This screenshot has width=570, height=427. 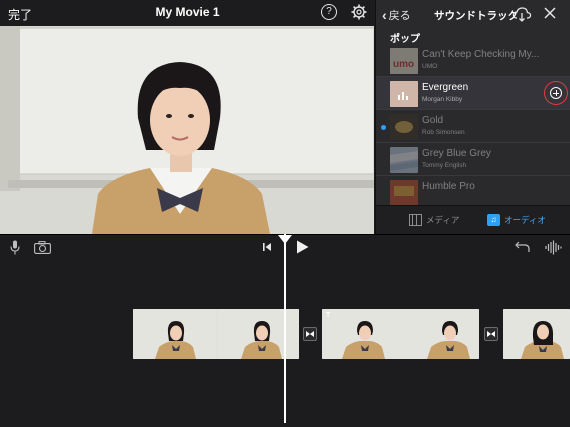 I want to click on track-row: Grey Blue Grey Tommy English, so click(x=473, y=159).